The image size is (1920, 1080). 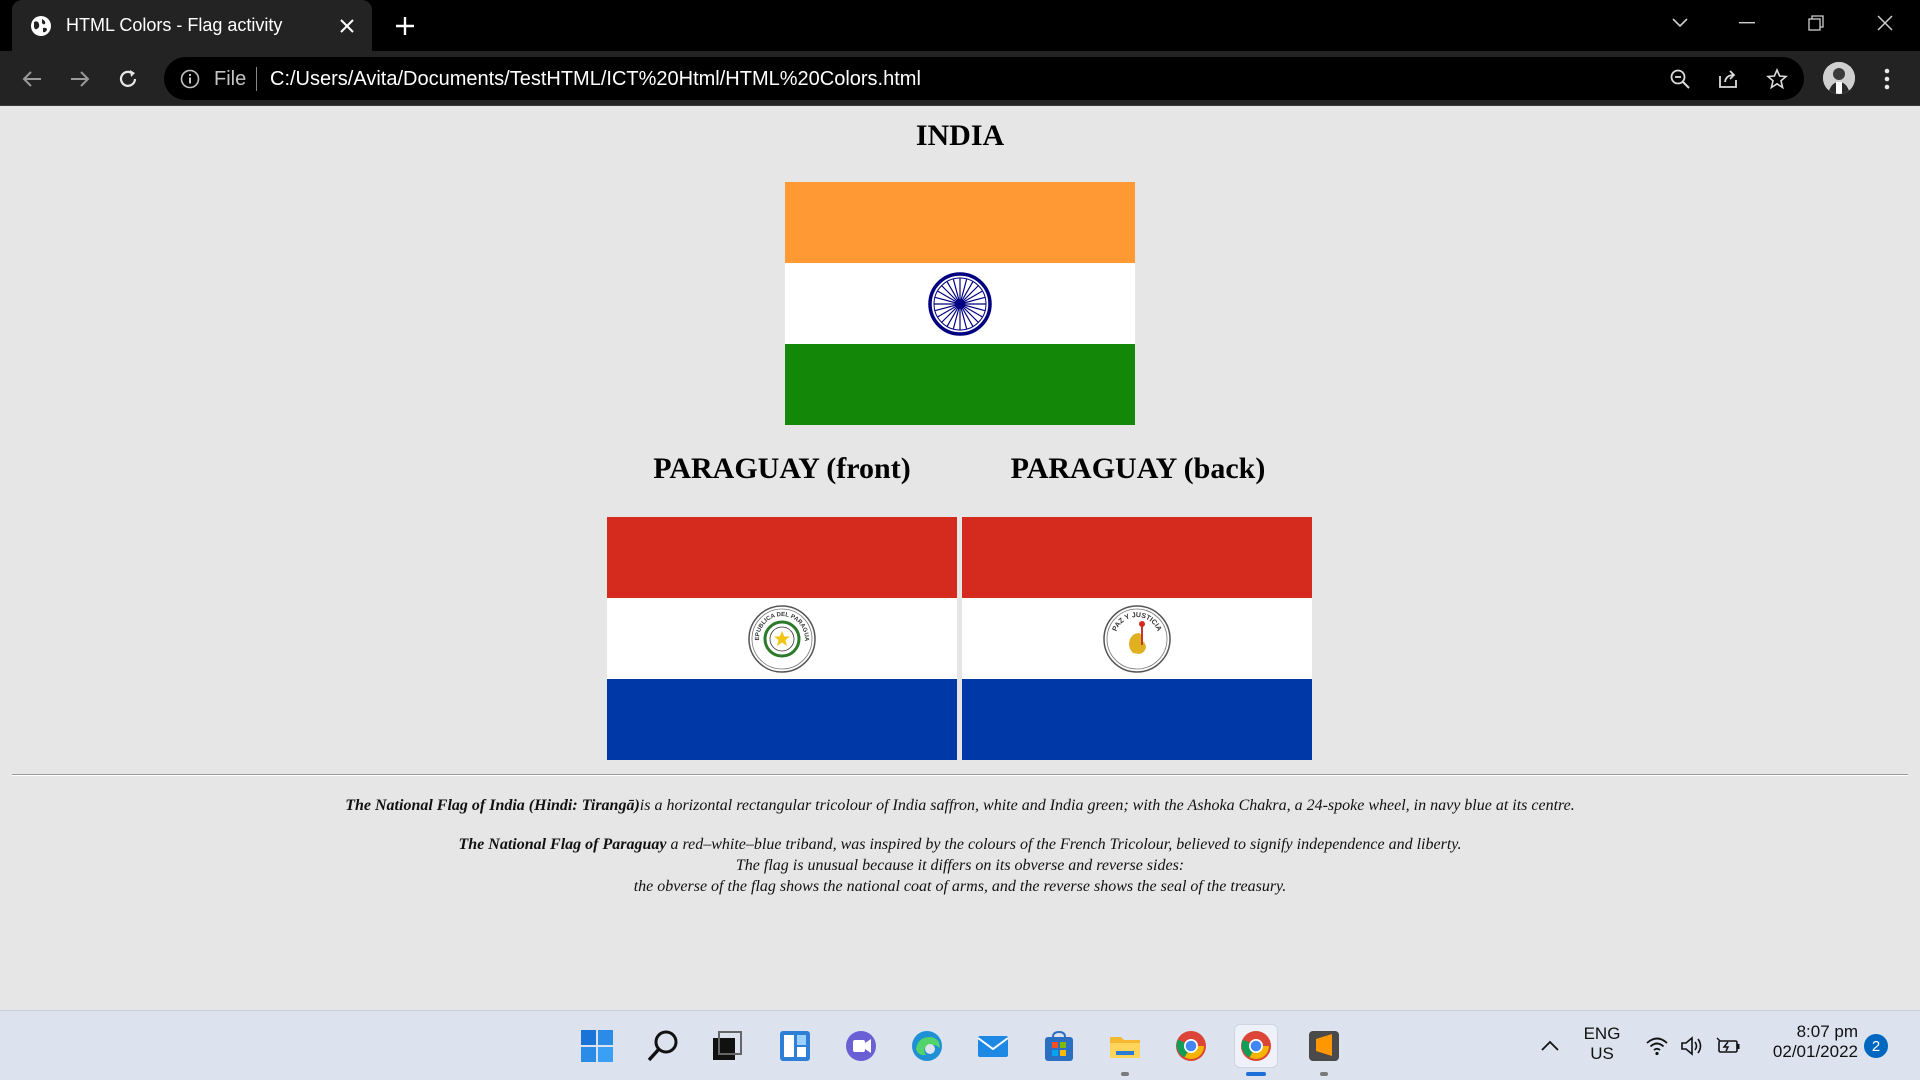 I want to click on star-icon, so click(x=1777, y=79).